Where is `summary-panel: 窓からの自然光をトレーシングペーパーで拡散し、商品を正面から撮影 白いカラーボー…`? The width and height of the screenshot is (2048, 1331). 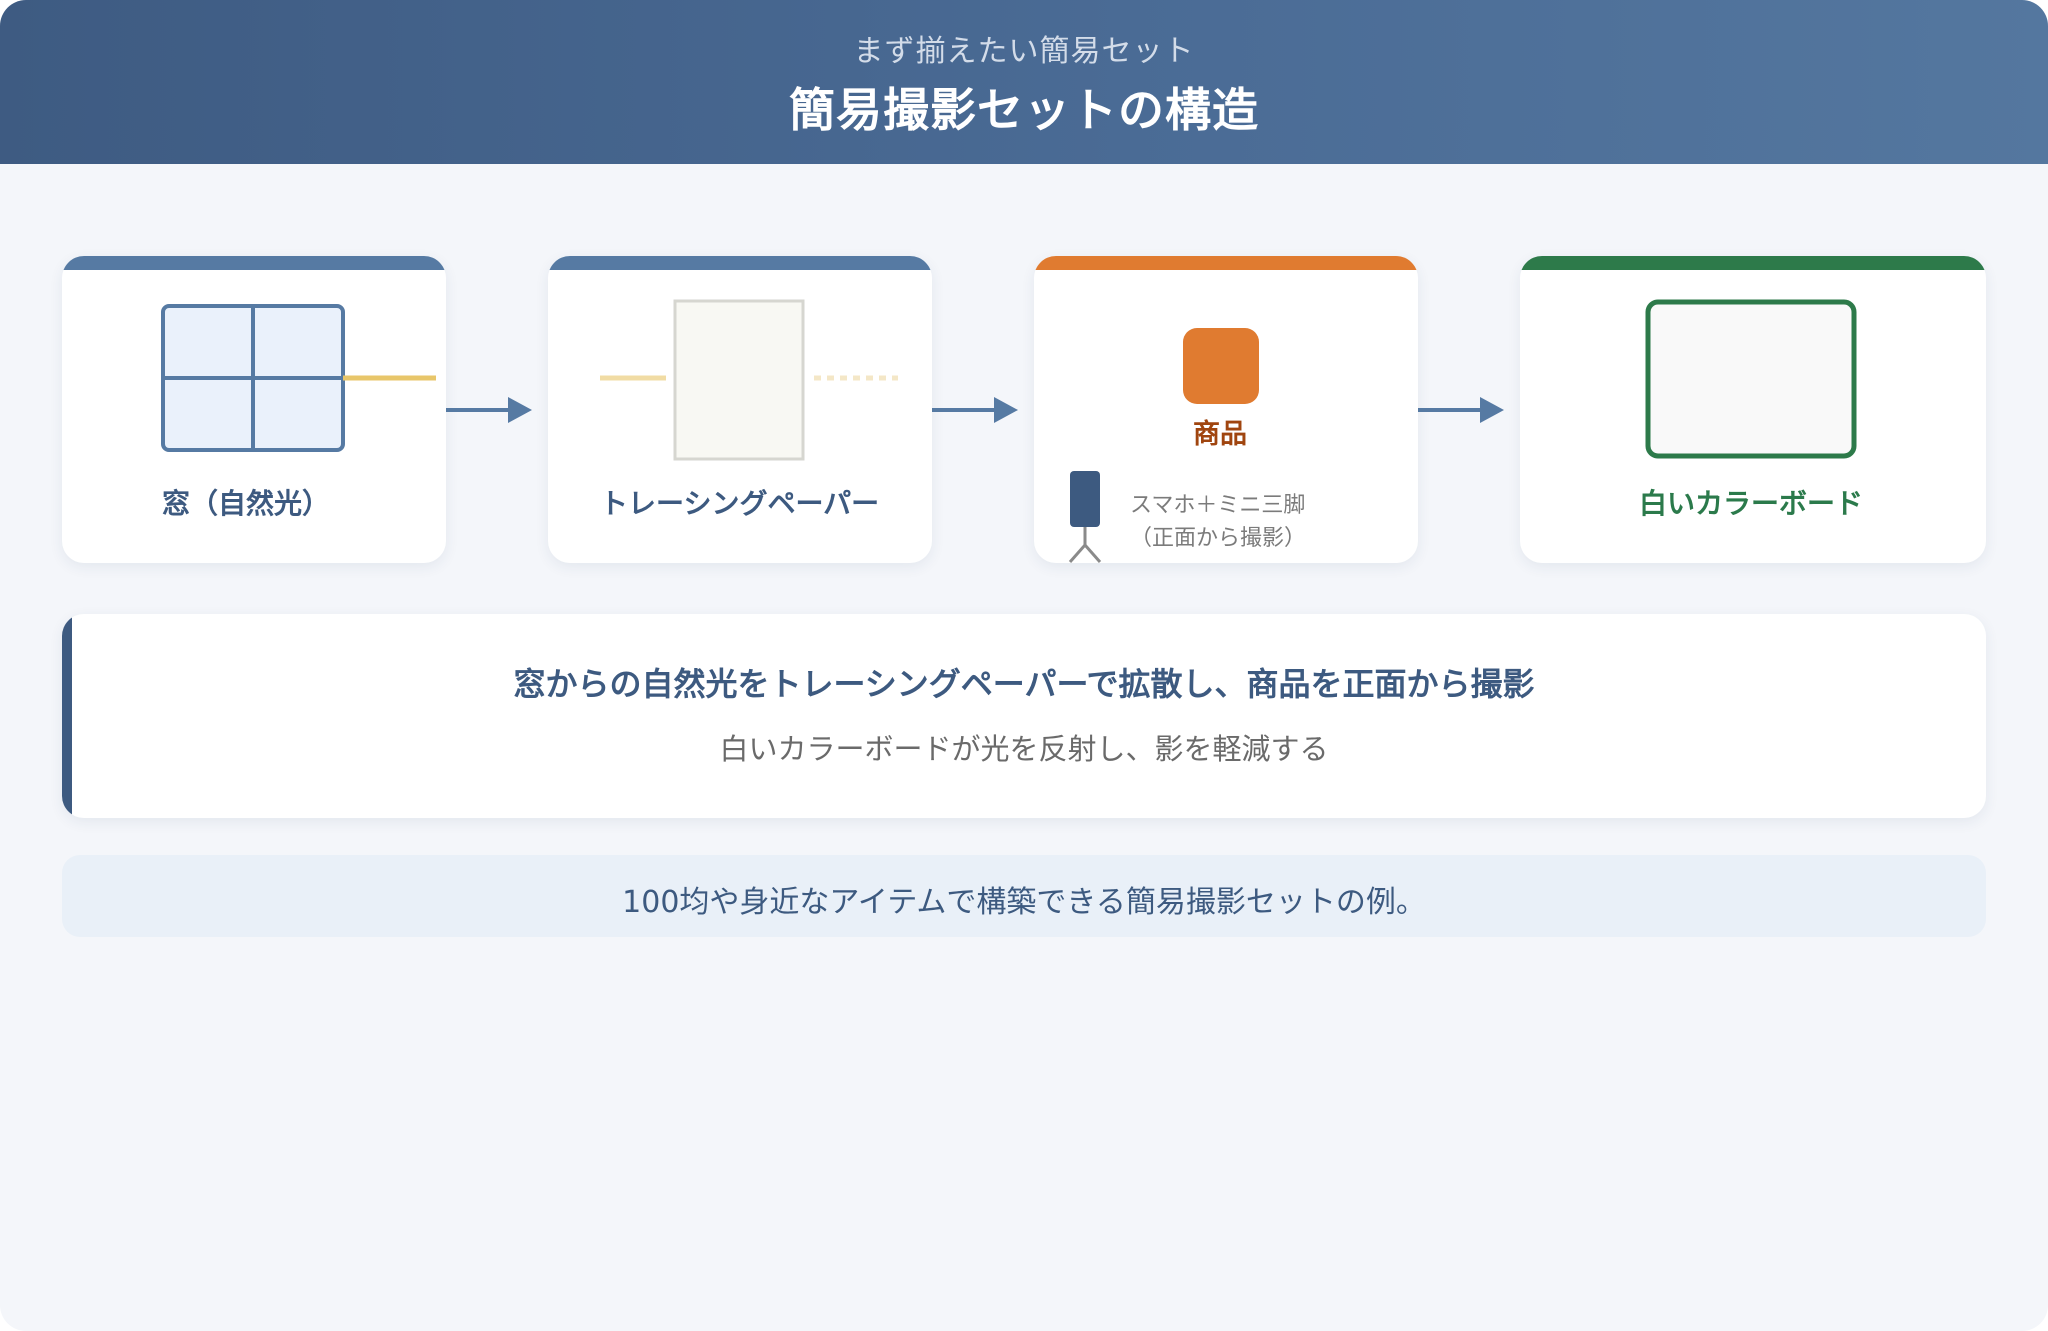
summary-panel: 窓からの自然光をトレーシングペーパーで拡散し、商品を正面から撮影 白いカラーボー… is located at coordinates (1024, 716).